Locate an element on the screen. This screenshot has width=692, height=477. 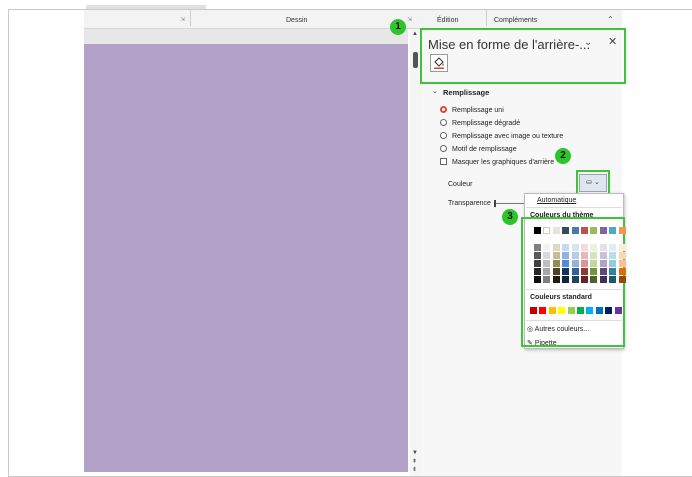
scroll-up-icon: ▲ is located at coordinates (415, 34).